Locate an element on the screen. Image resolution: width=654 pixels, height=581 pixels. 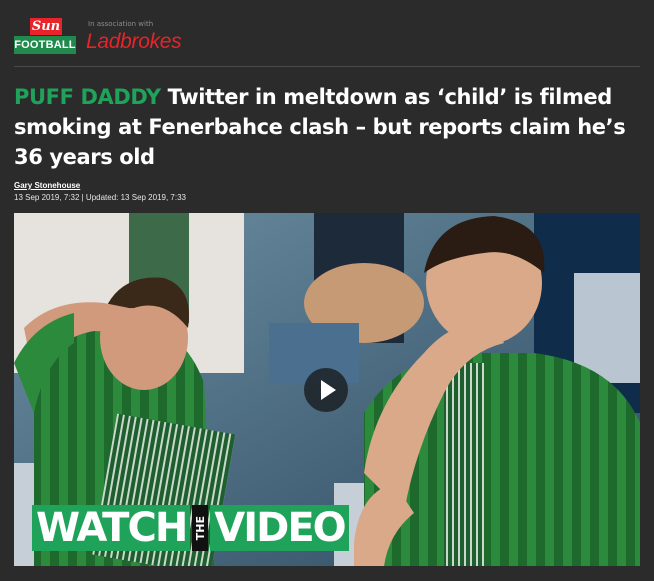
overlay-the-label: THE is located at coordinates (200, 528).